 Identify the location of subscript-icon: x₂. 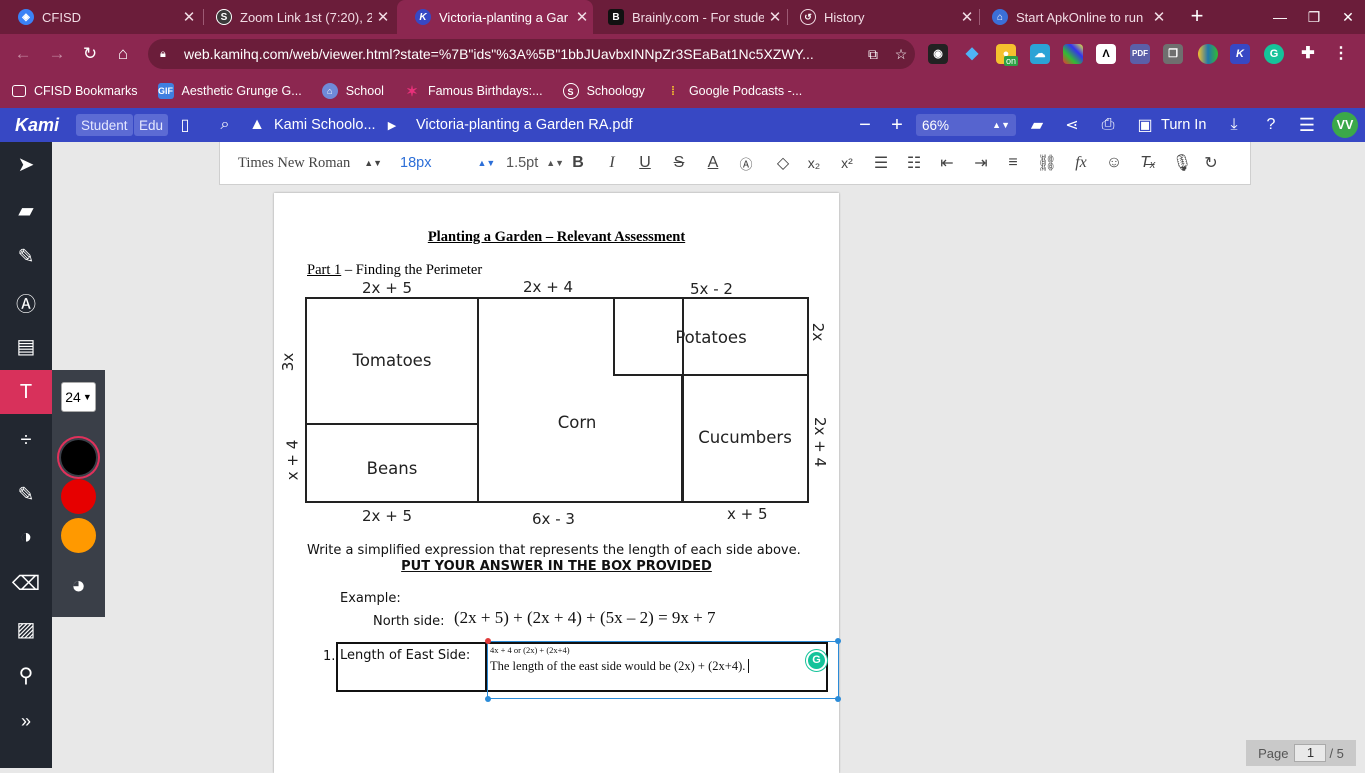
(814, 163).